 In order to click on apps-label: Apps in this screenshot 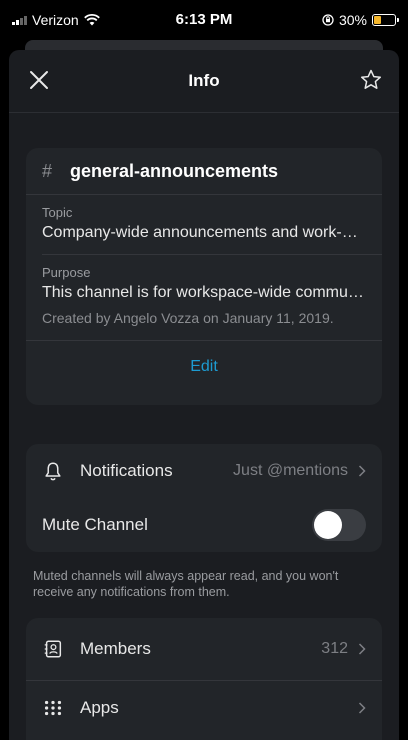, I will do `click(99, 707)`.